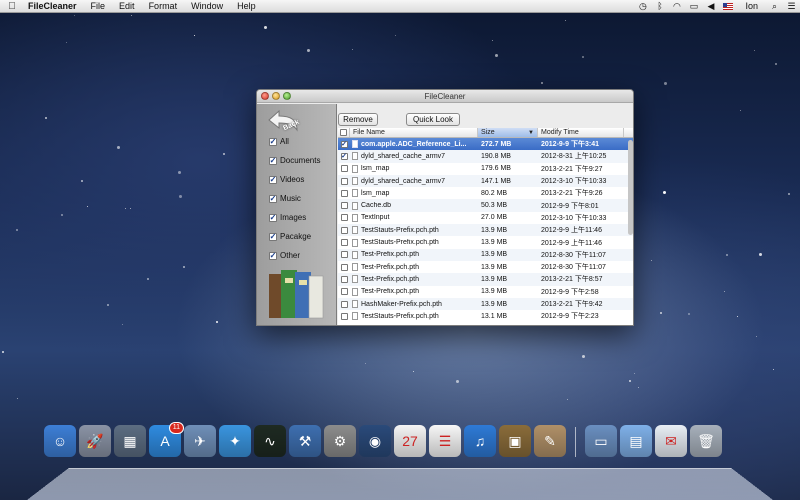 This screenshot has width=800, height=500. What do you see at coordinates (550, 441) in the screenshot?
I see `dock-books-icon: ✎` at bounding box center [550, 441].